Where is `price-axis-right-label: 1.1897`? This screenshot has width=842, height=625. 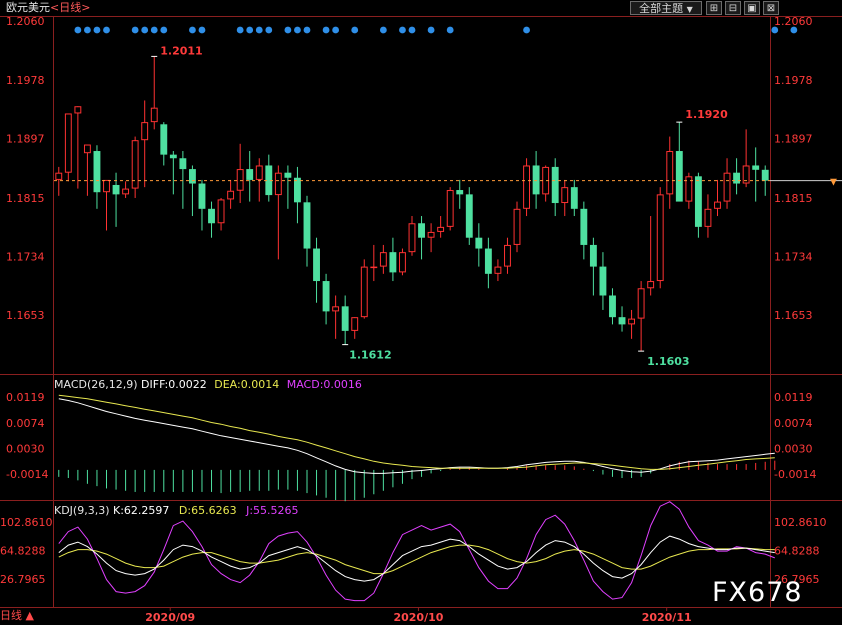 price-axis-right-label: 1.1897 is located at coordinates (793, 139).